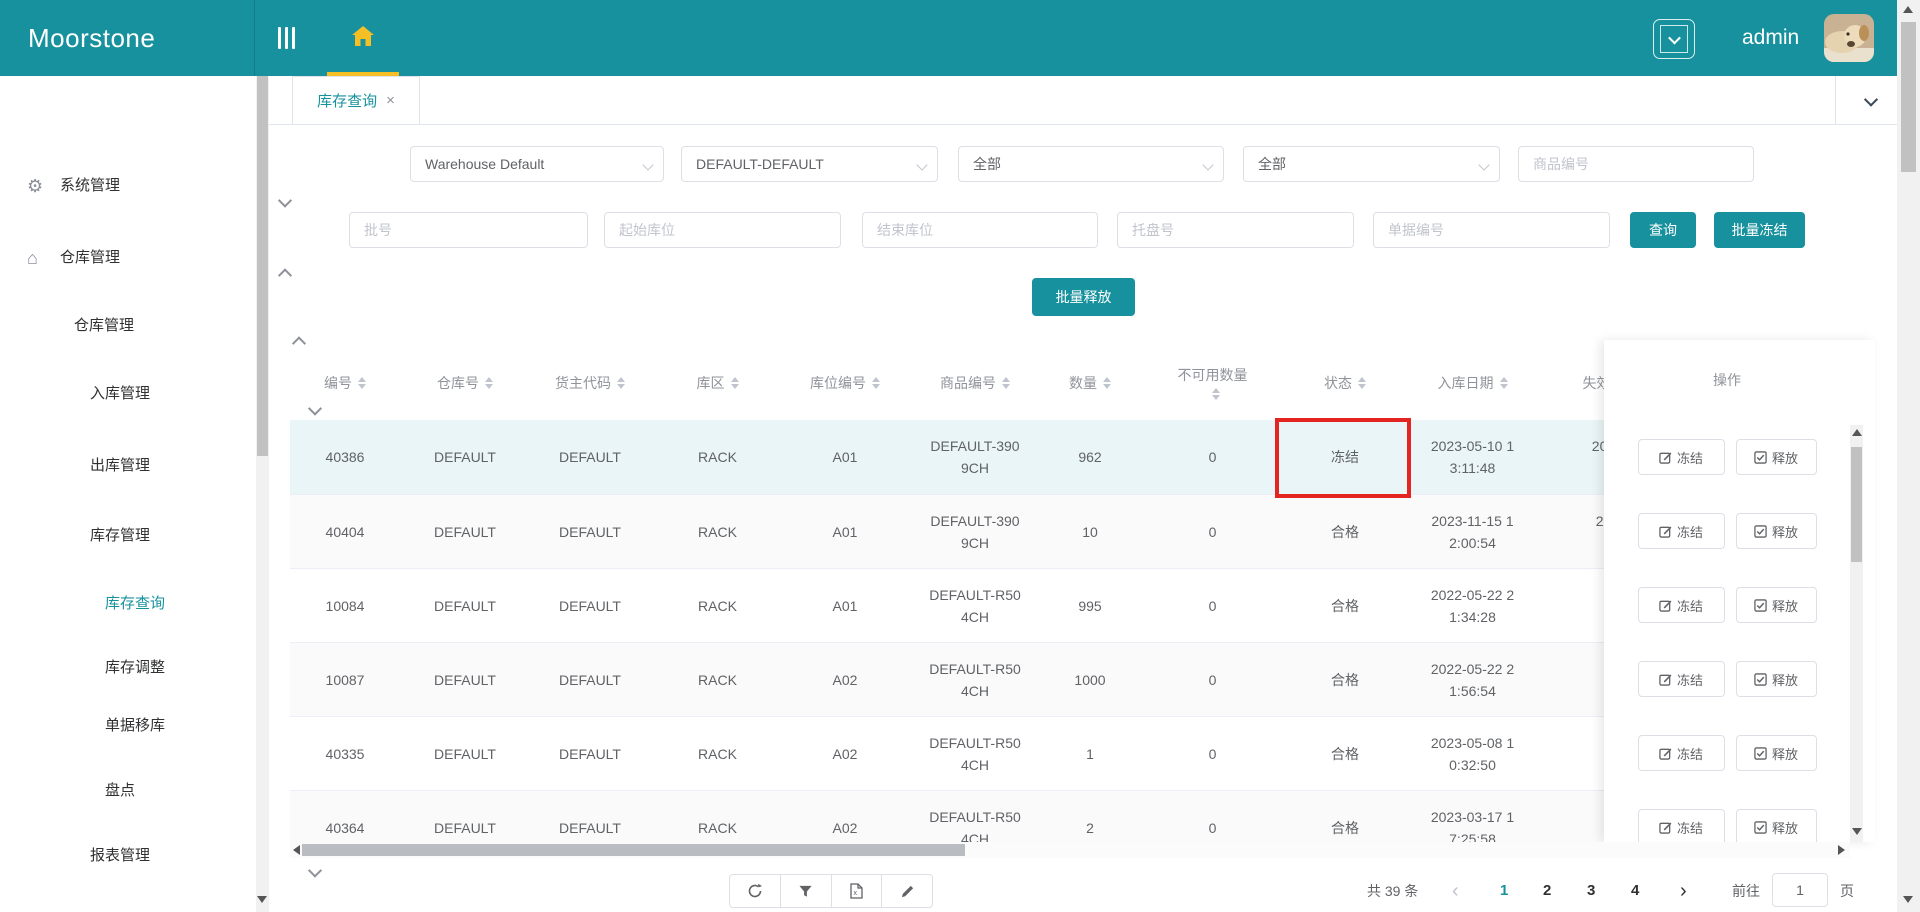  Describe the element at coordinates (590, 382) in the screenshot. I see `col-header-owner: 货主代码` at that location.